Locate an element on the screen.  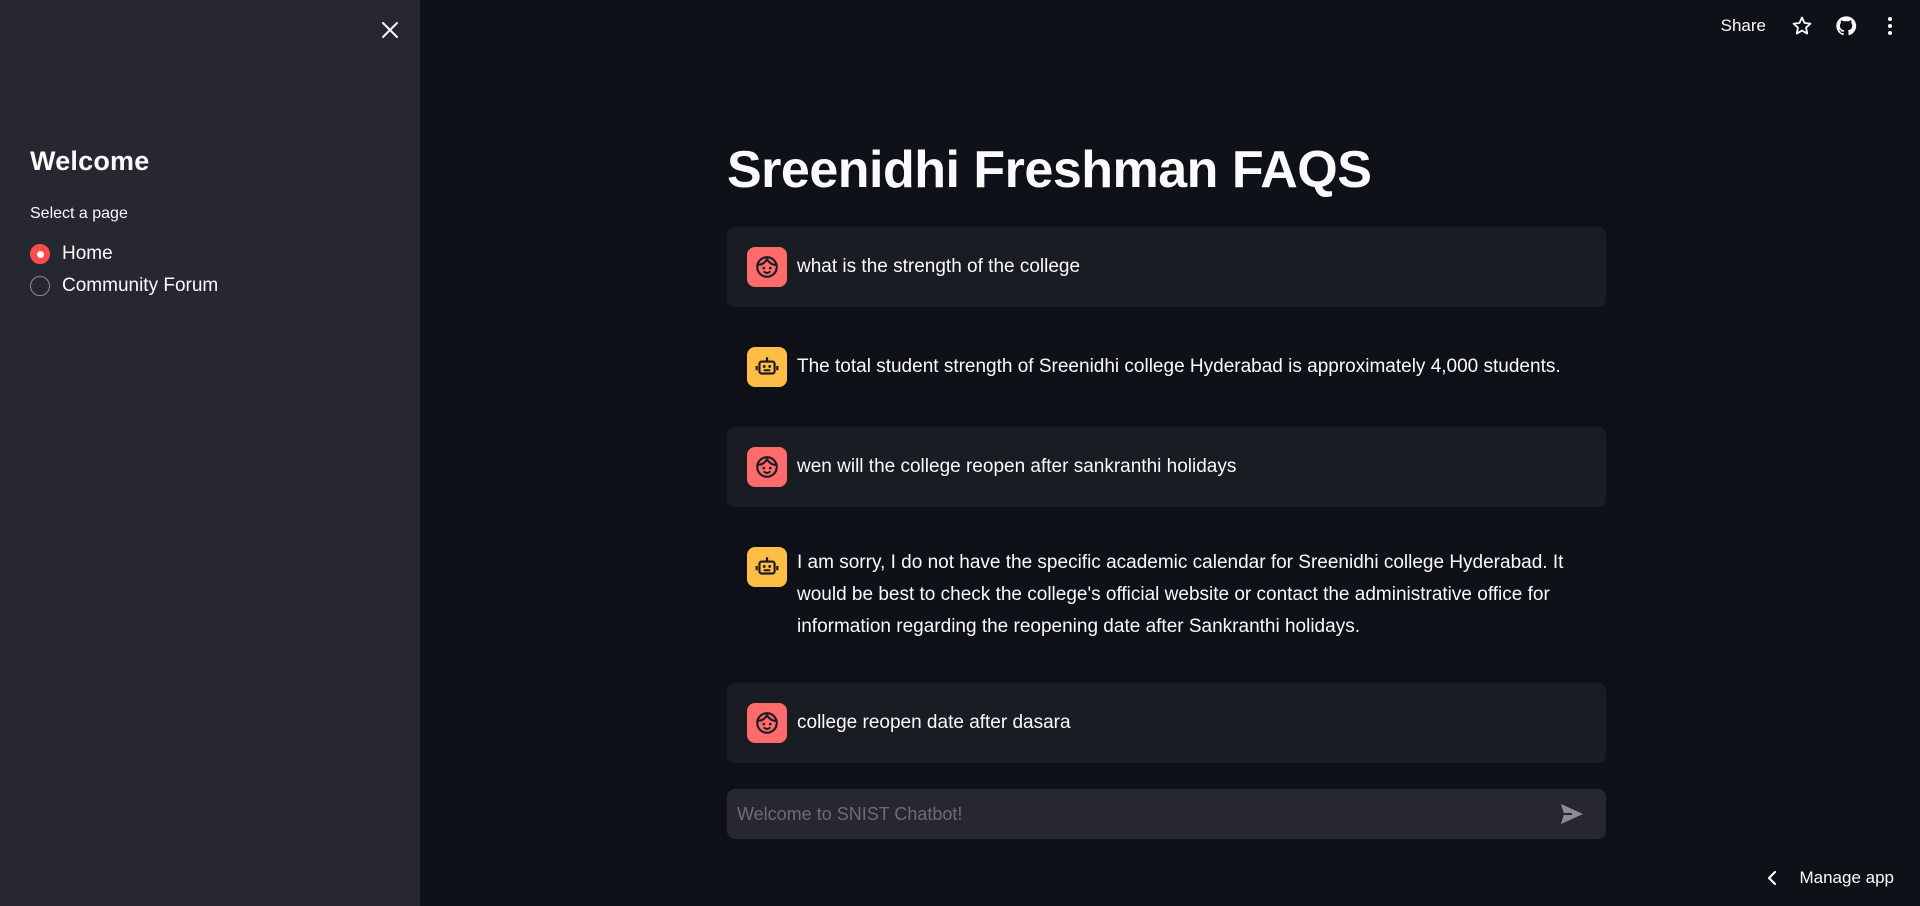
top-toolbar: Share is located at coordinates (1820, 26).